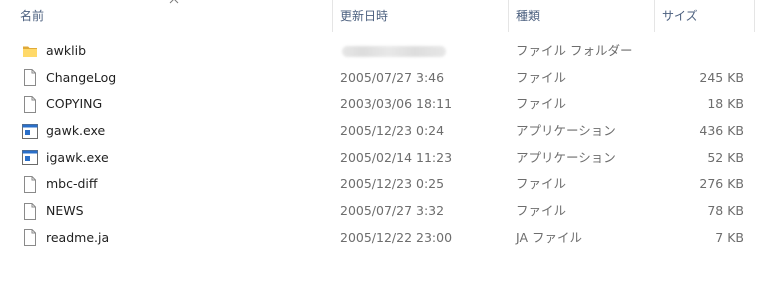  What do you see at coordinates (30, 51) in the screenshot?
I see `folder-icon` at bounding box center [30, 51].